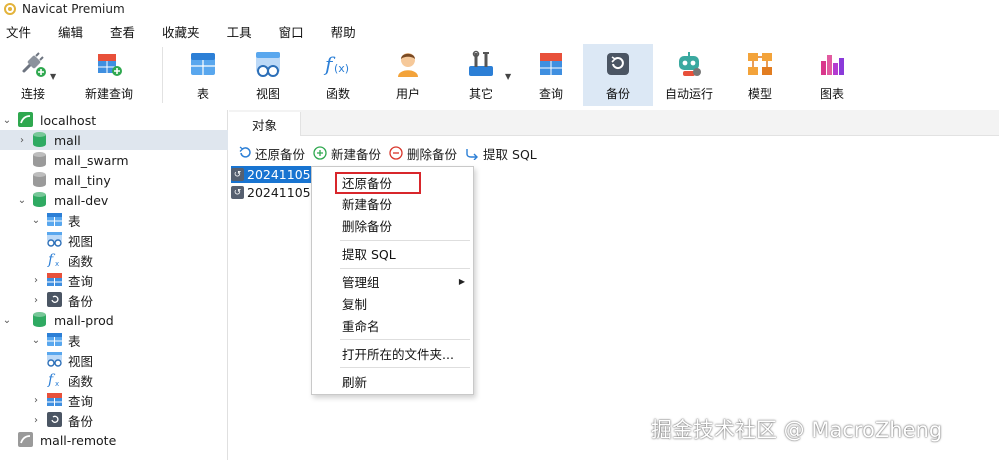  What do you see at coordinates (84, 320) in the screenshot?
I see `tree-label: mall-prod` at bounding box center [84, 320].